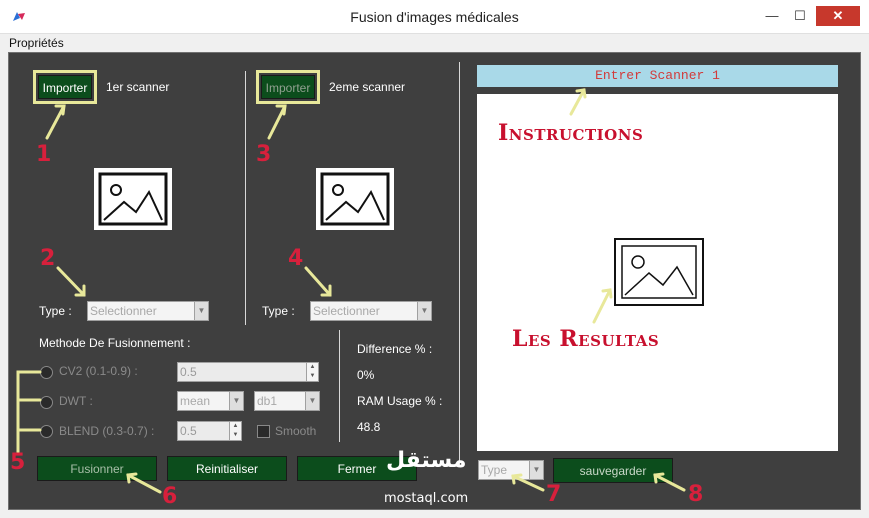  I want to click on watermark-arabic: مستقل, so click(426, 460).